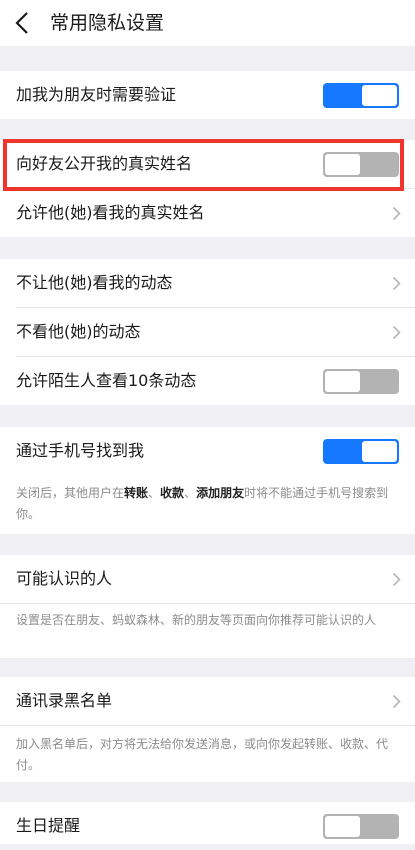 The height and width of the screenshot is (850, 415). Describe the element at coordinates (207, 579) in the screenshot. I see `row-people-may-know: 可能认识的人` at that location.